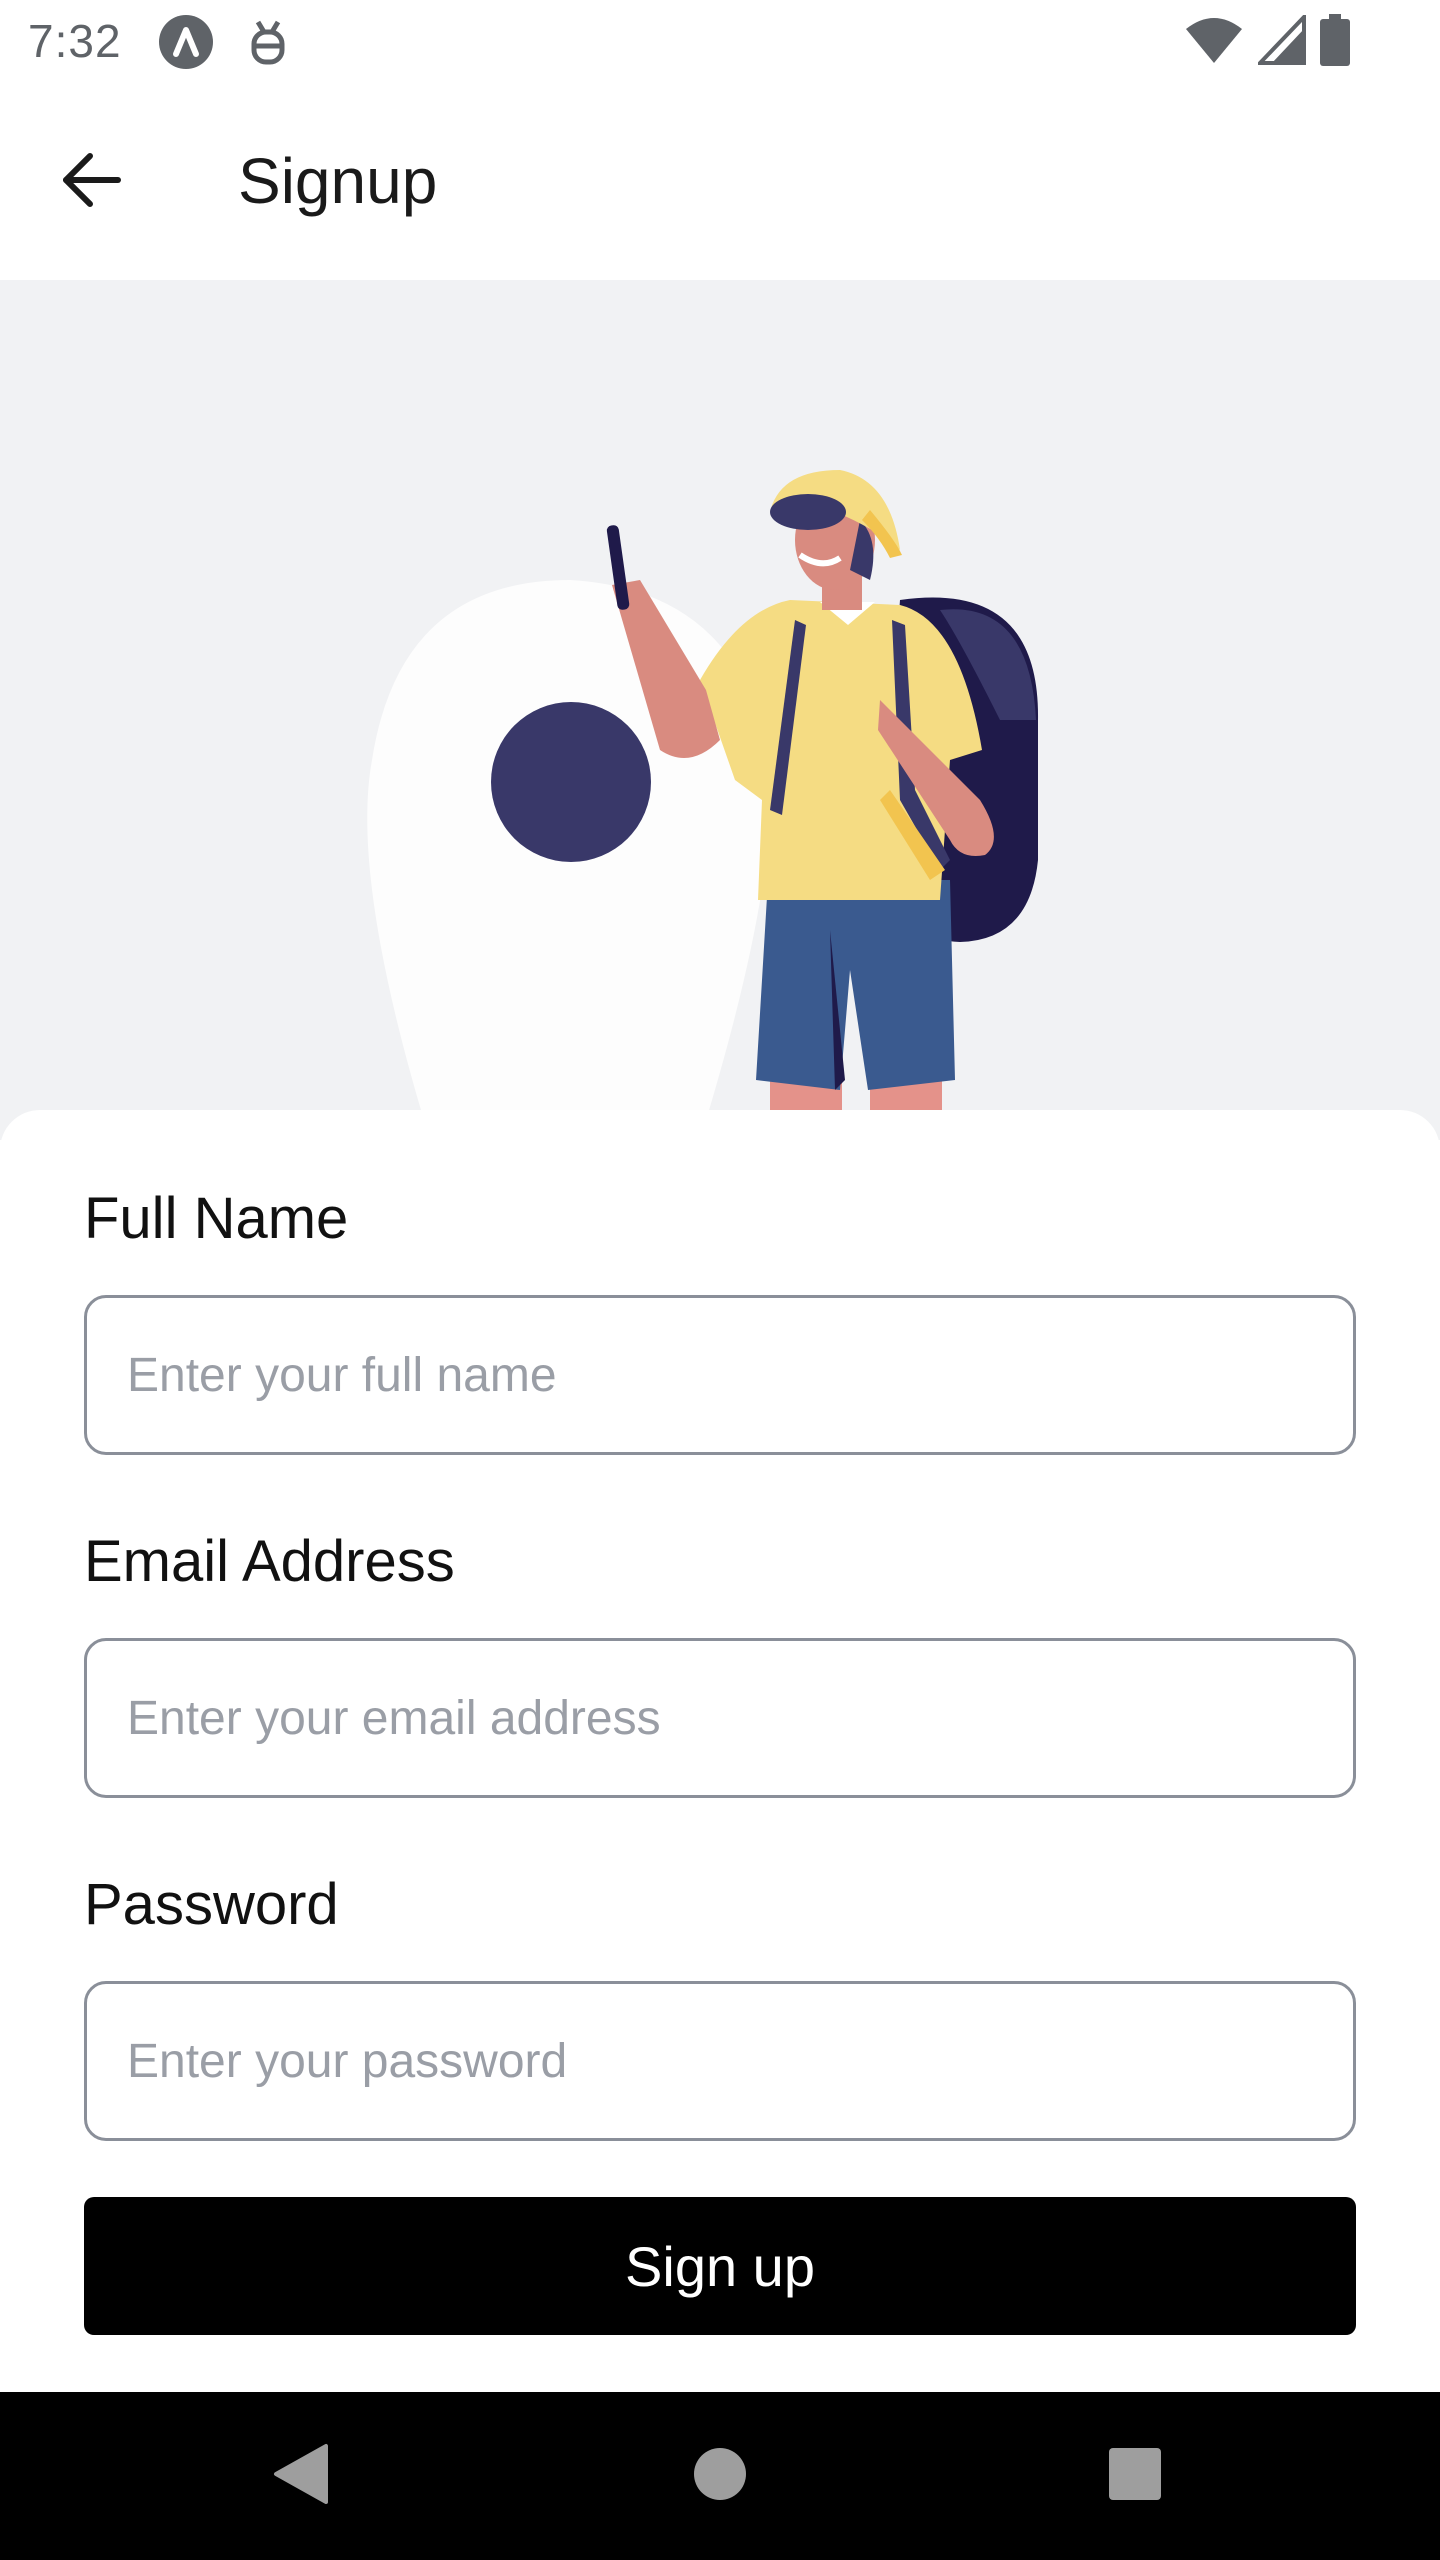  I want to click on page-title: Signup, so click(338, 181).